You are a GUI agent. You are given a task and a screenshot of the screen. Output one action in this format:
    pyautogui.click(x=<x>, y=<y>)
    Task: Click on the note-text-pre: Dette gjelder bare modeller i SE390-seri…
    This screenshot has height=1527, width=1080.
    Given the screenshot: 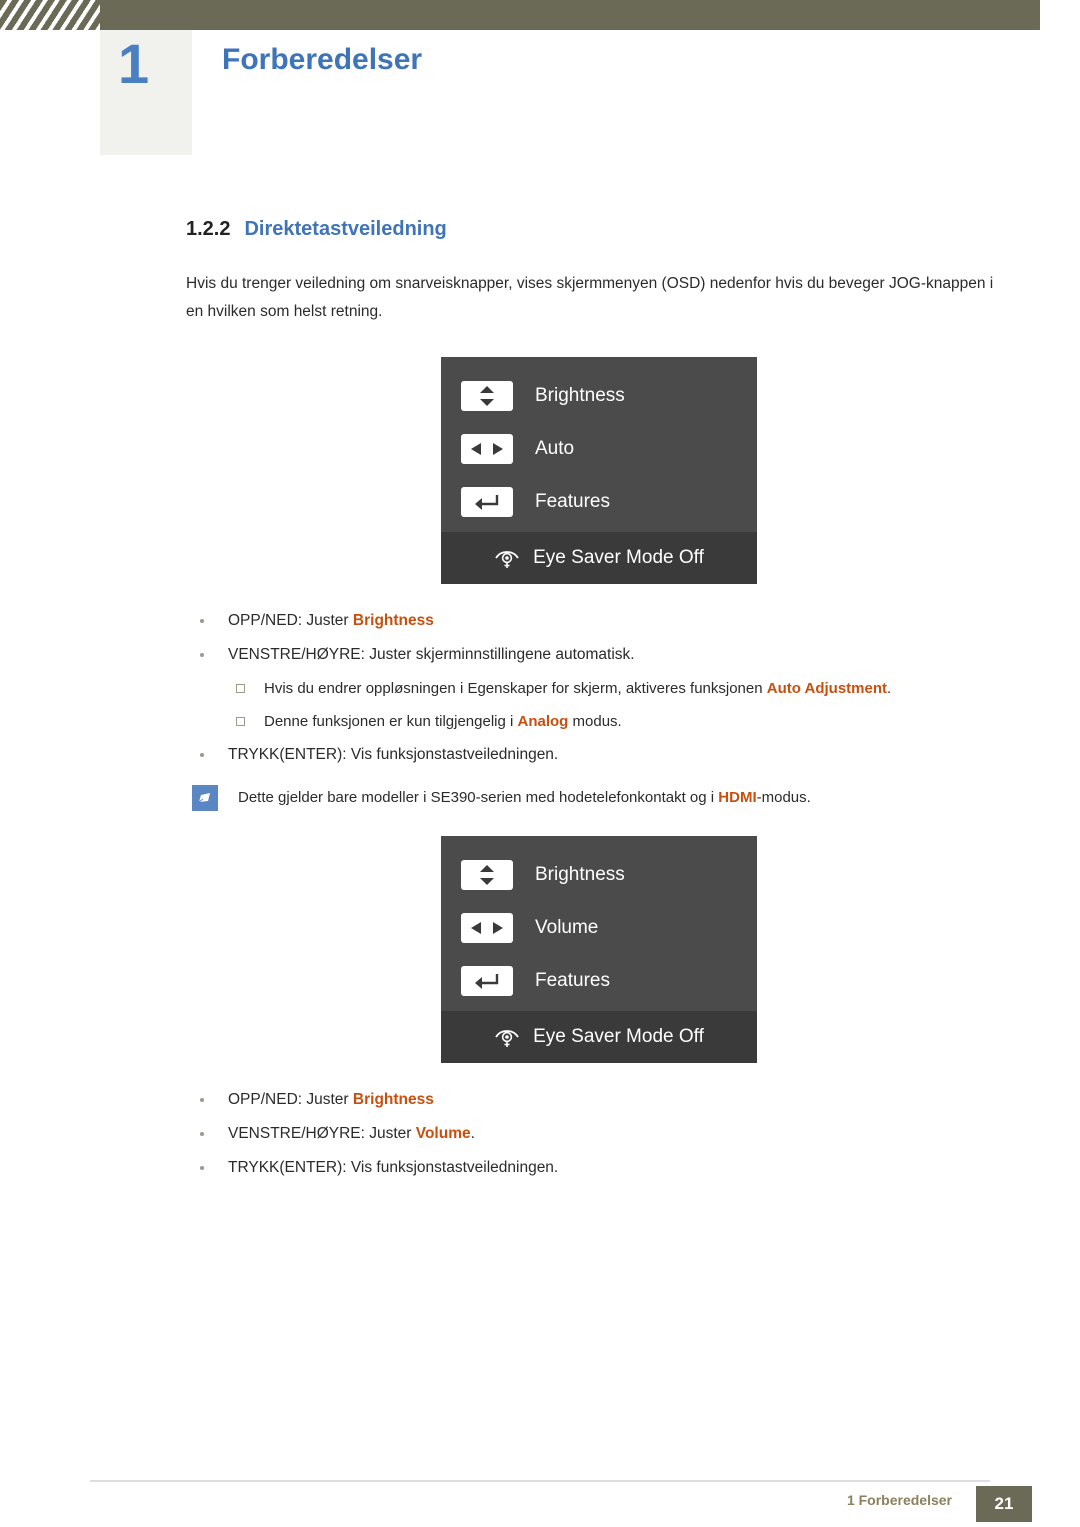 What is the action you would take?
    pyautogui.click(x=478, y=797)
    